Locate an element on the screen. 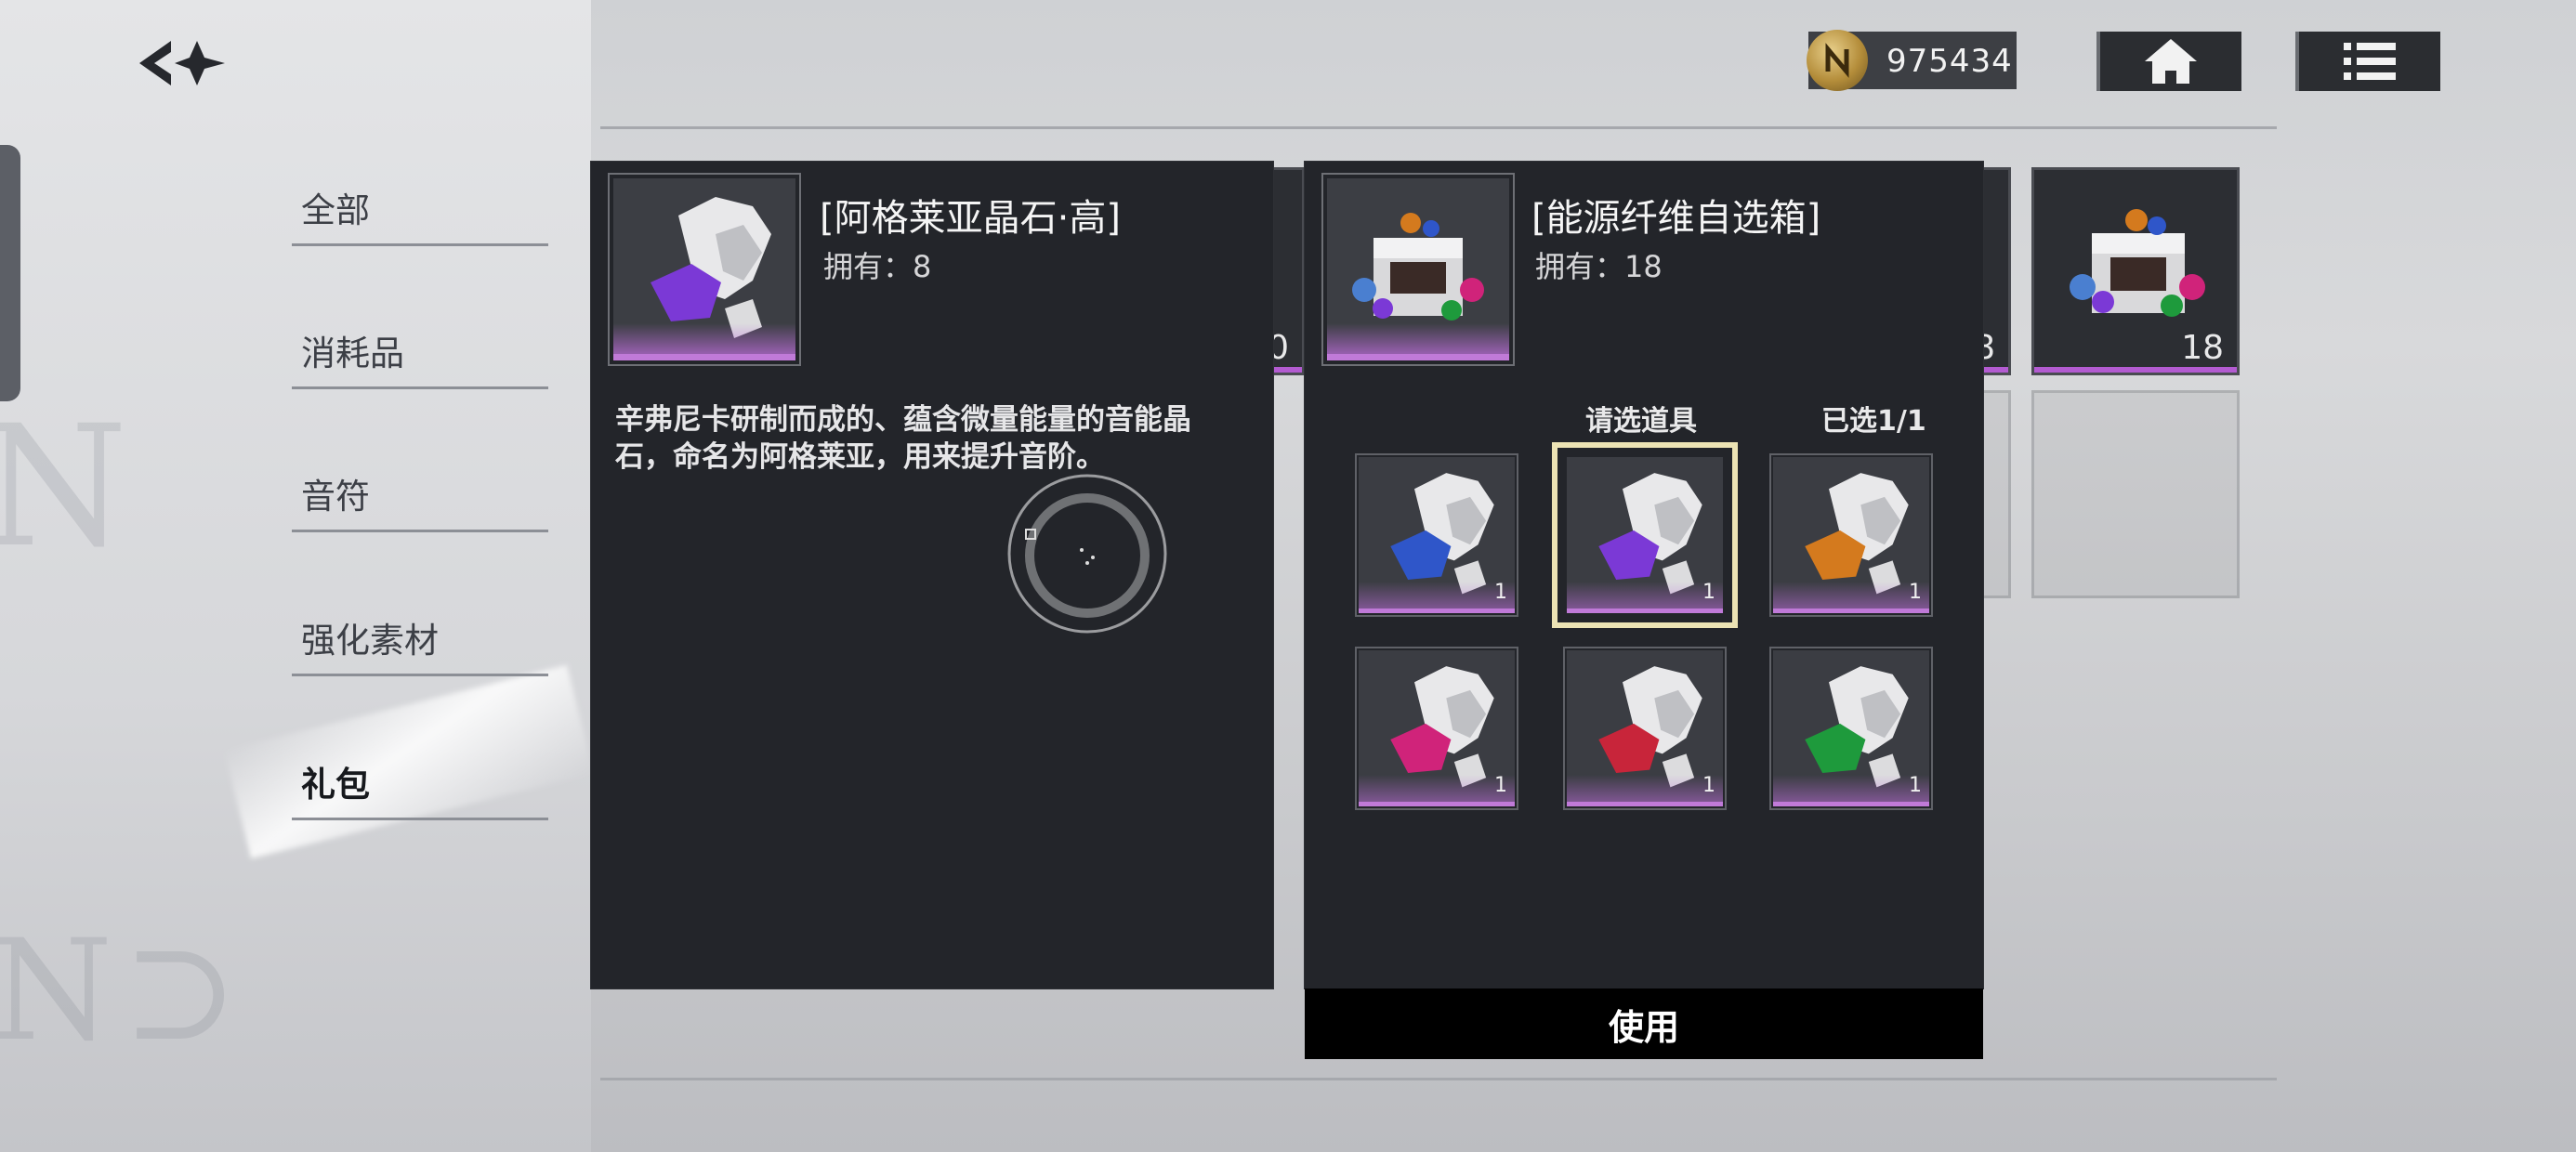  box-title: [能源纤维自选箱] is located at coordinates (1676, 218).